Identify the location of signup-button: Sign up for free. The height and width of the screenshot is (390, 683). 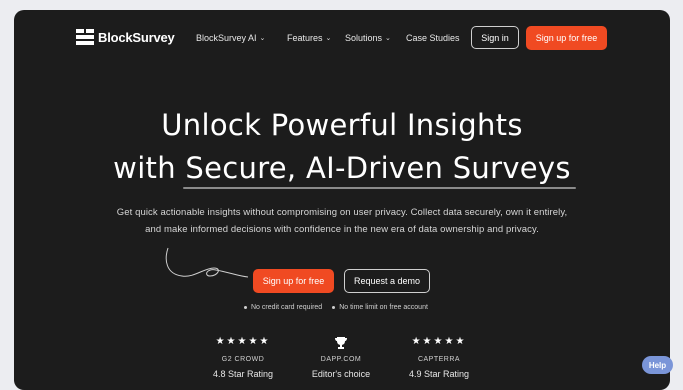
(566, 38).